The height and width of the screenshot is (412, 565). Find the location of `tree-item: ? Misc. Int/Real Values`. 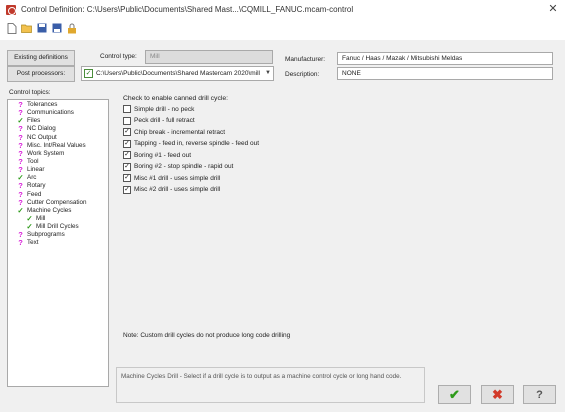

tree-item: ? Misc. Int/Real Values is located at coordinates (62, 145).